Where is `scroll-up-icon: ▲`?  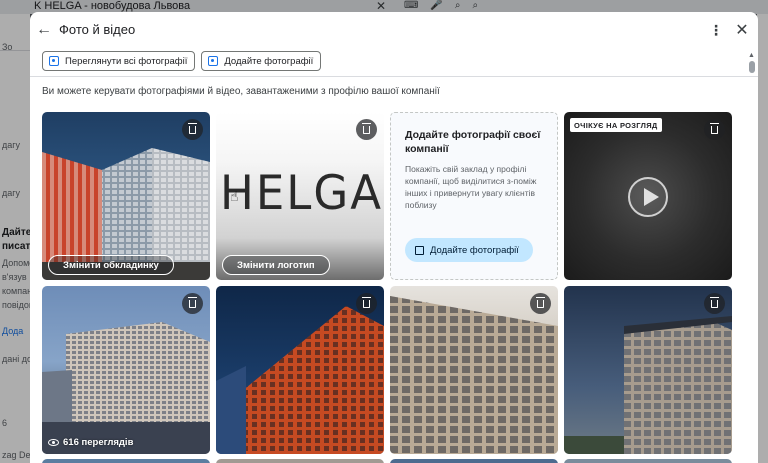
scroll-up-icon: ▲ is located at coordinates (751, 55).